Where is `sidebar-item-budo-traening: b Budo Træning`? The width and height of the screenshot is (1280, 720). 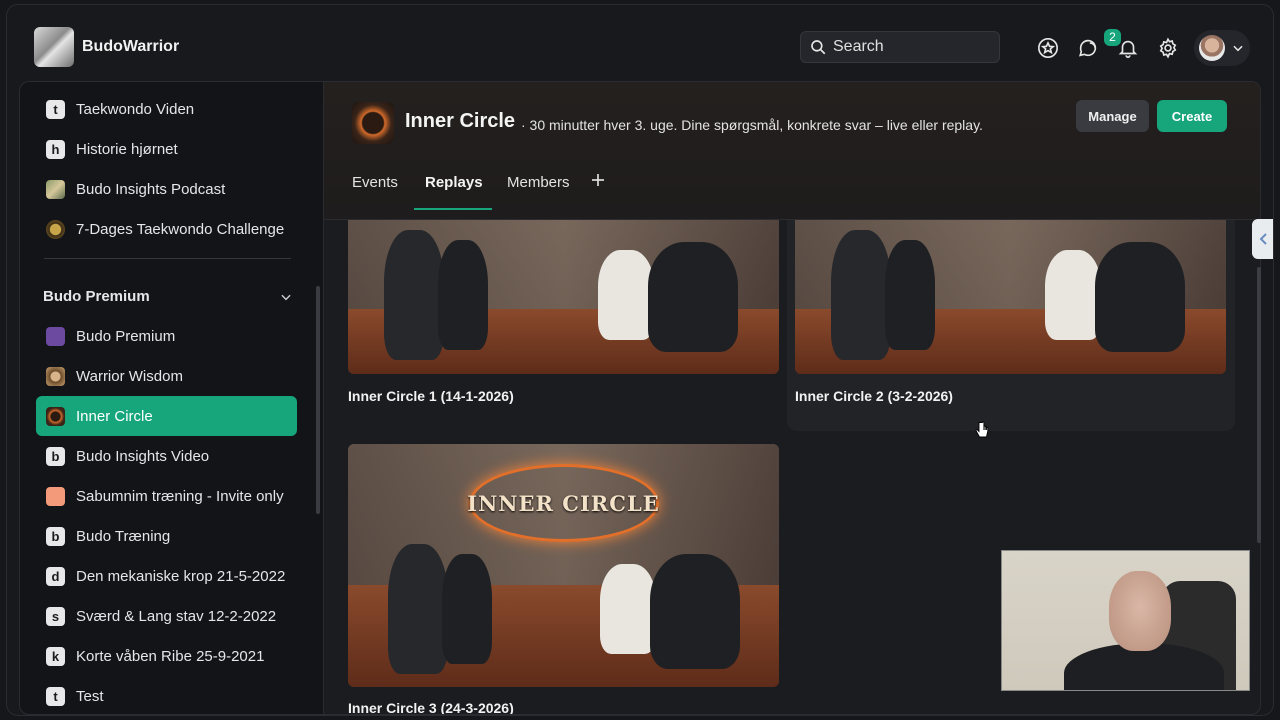
sidebar-item-budo-traening: b Budo Træning is located at coordinates (166, 536).